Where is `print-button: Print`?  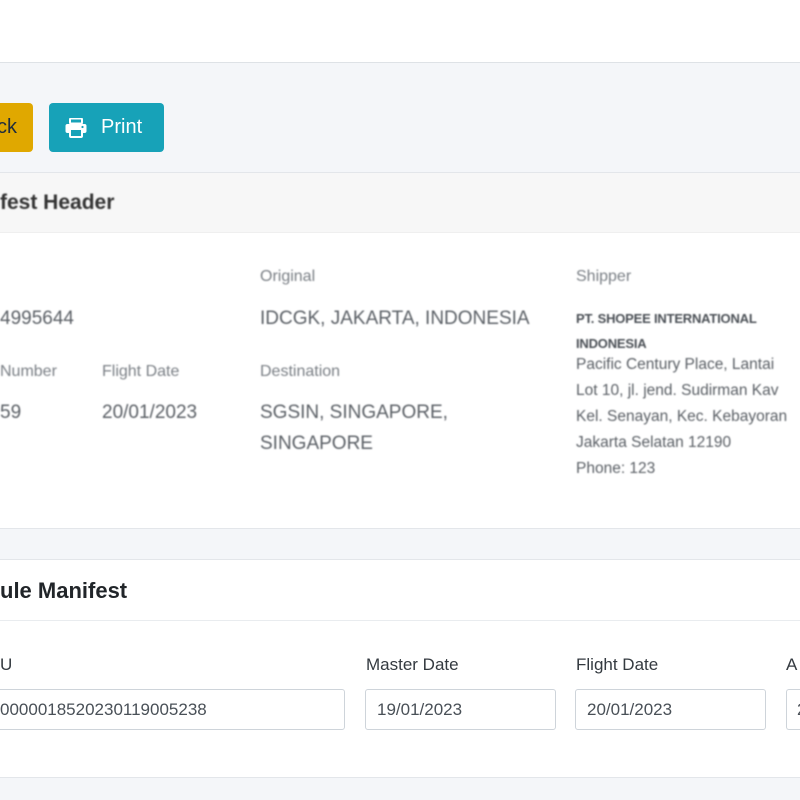 print-button: Print is located at coordinates (106, 127).